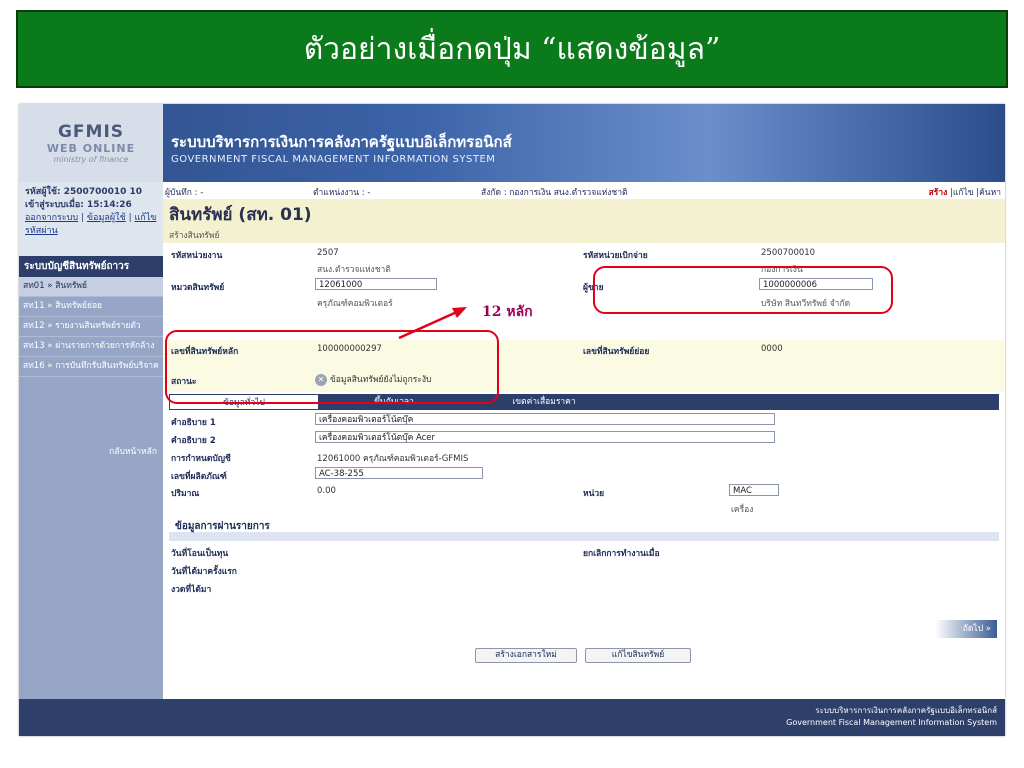  What do you see at coordinates (459, 312) in the screenshot?
I see `arrow-head` at bounding box center [459, 312].